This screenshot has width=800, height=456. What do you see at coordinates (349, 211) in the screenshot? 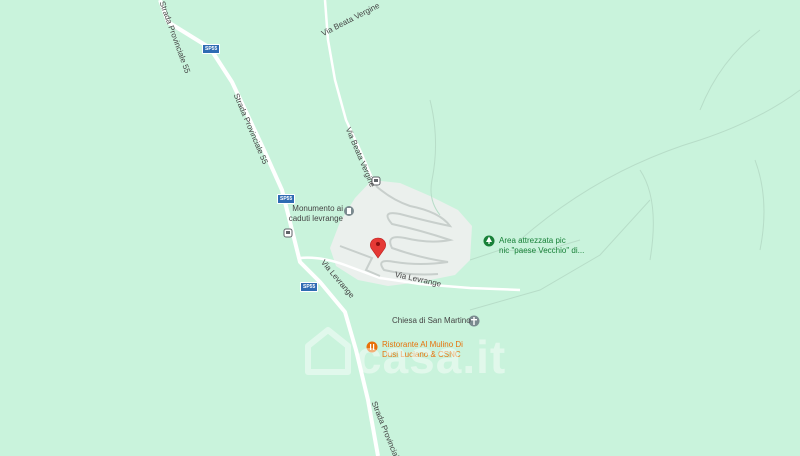
I see `monument-icon` at bounding box center [349, 211].